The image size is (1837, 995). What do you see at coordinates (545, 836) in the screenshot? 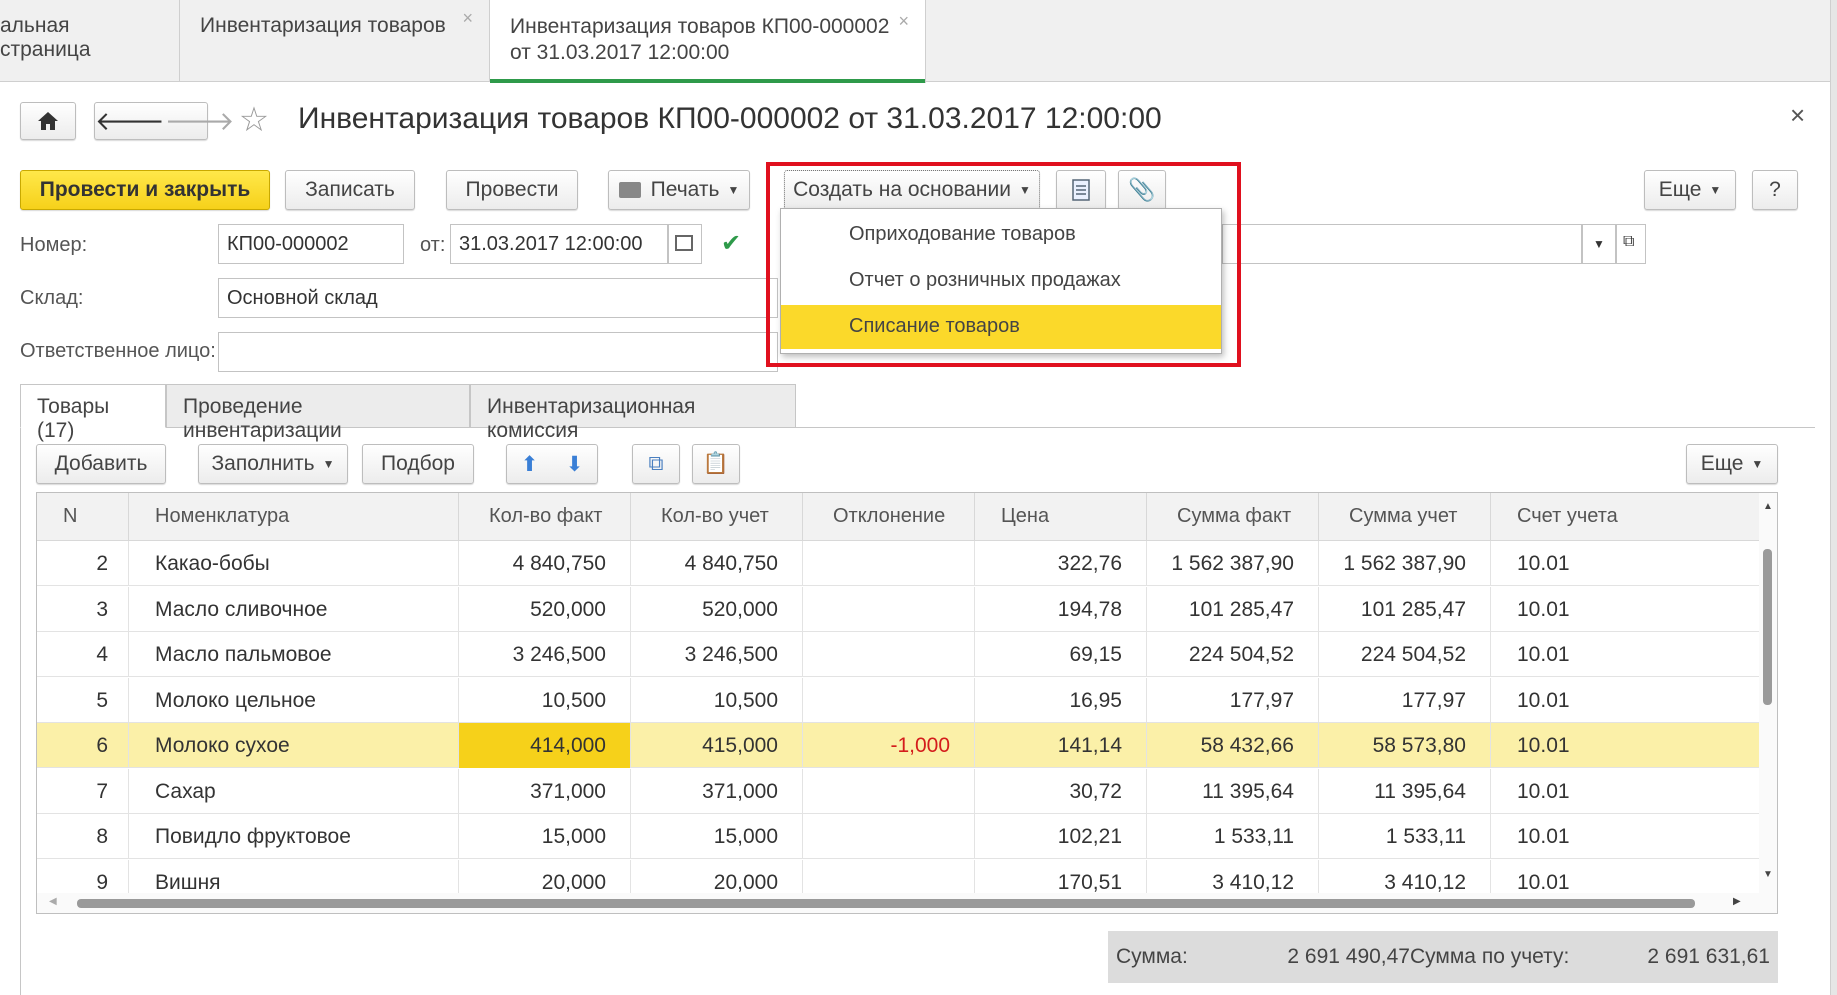
I see `cell-qty-fact: 15,000` at bounding box center [545, 836].